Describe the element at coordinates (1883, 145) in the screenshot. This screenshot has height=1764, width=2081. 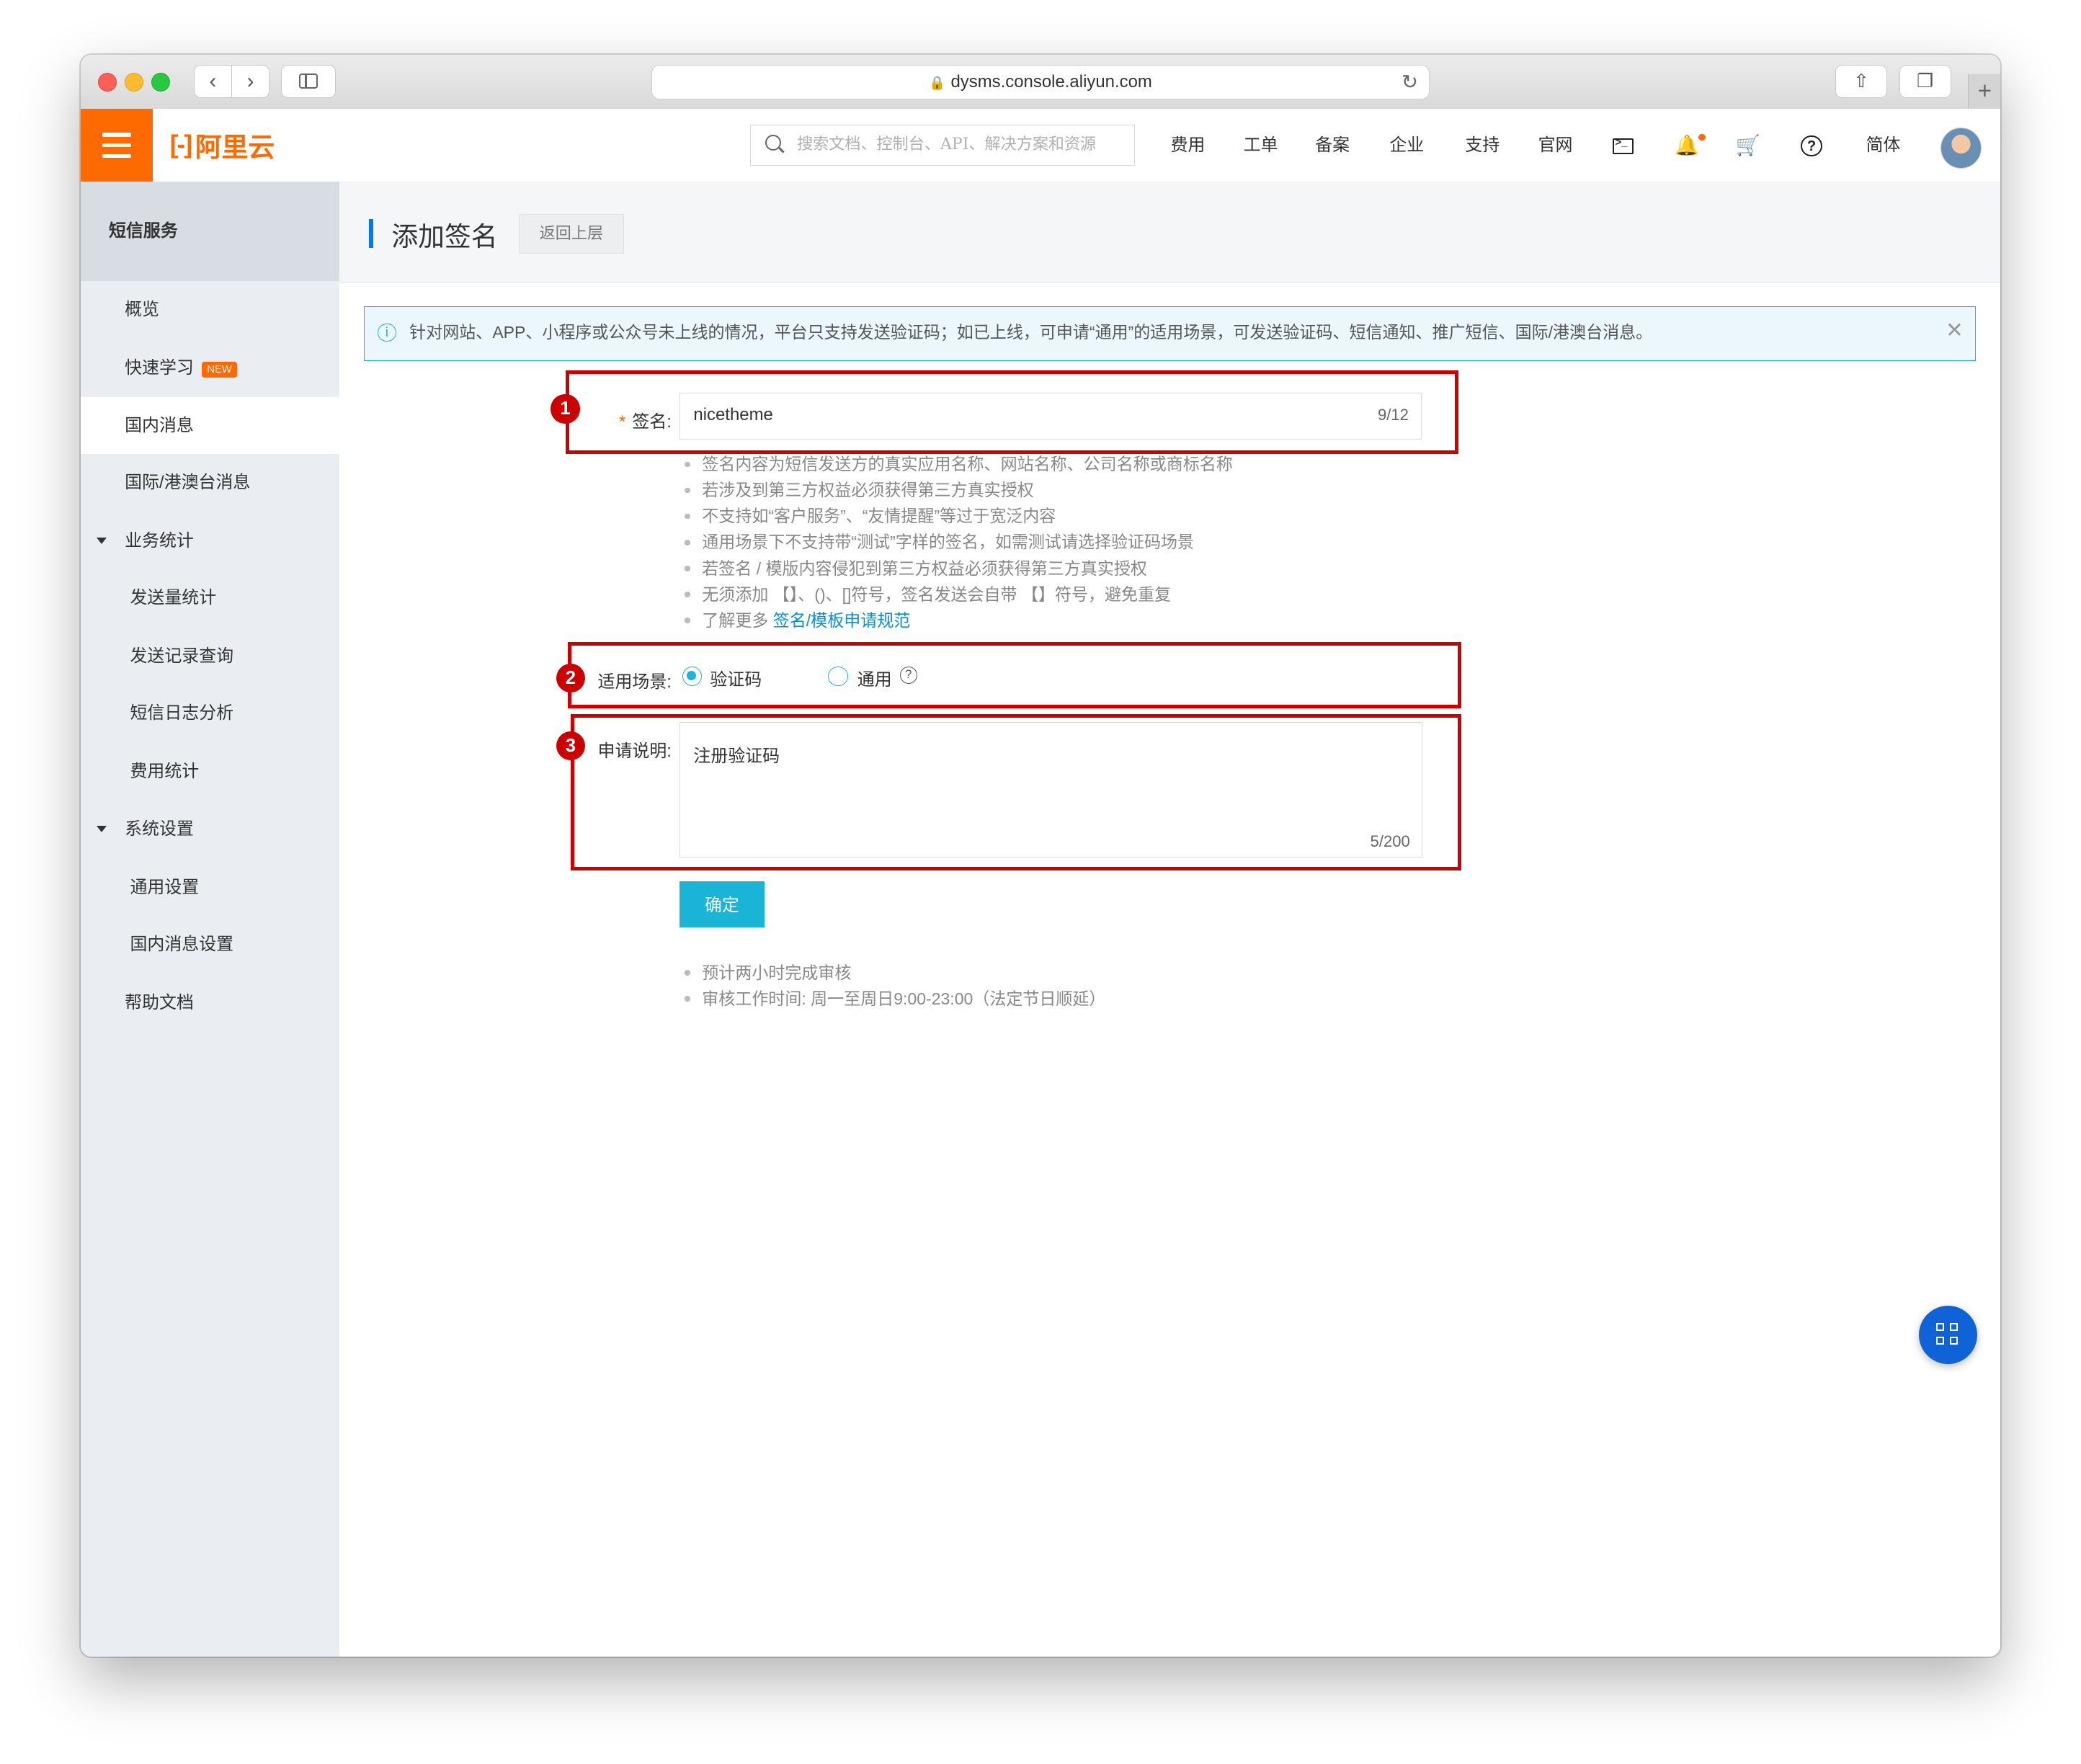
I see `language-switch: 简体` at that location.